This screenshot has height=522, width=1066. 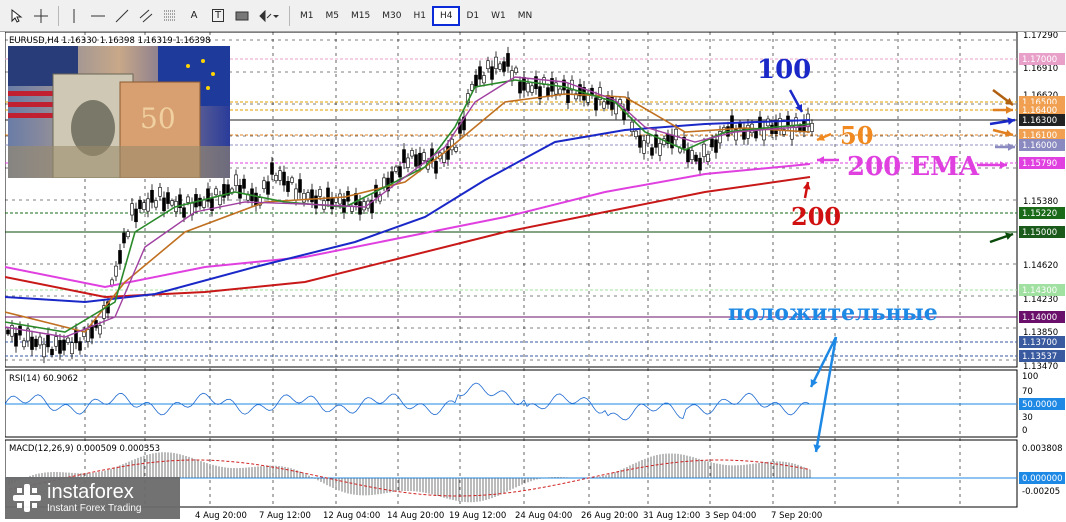 What do you see at coordinates (84, 449) in the screenshot?
I see `macd-header: MACD(12,26,9) 0.000509 0.000353` at bounding box center [84, 449].